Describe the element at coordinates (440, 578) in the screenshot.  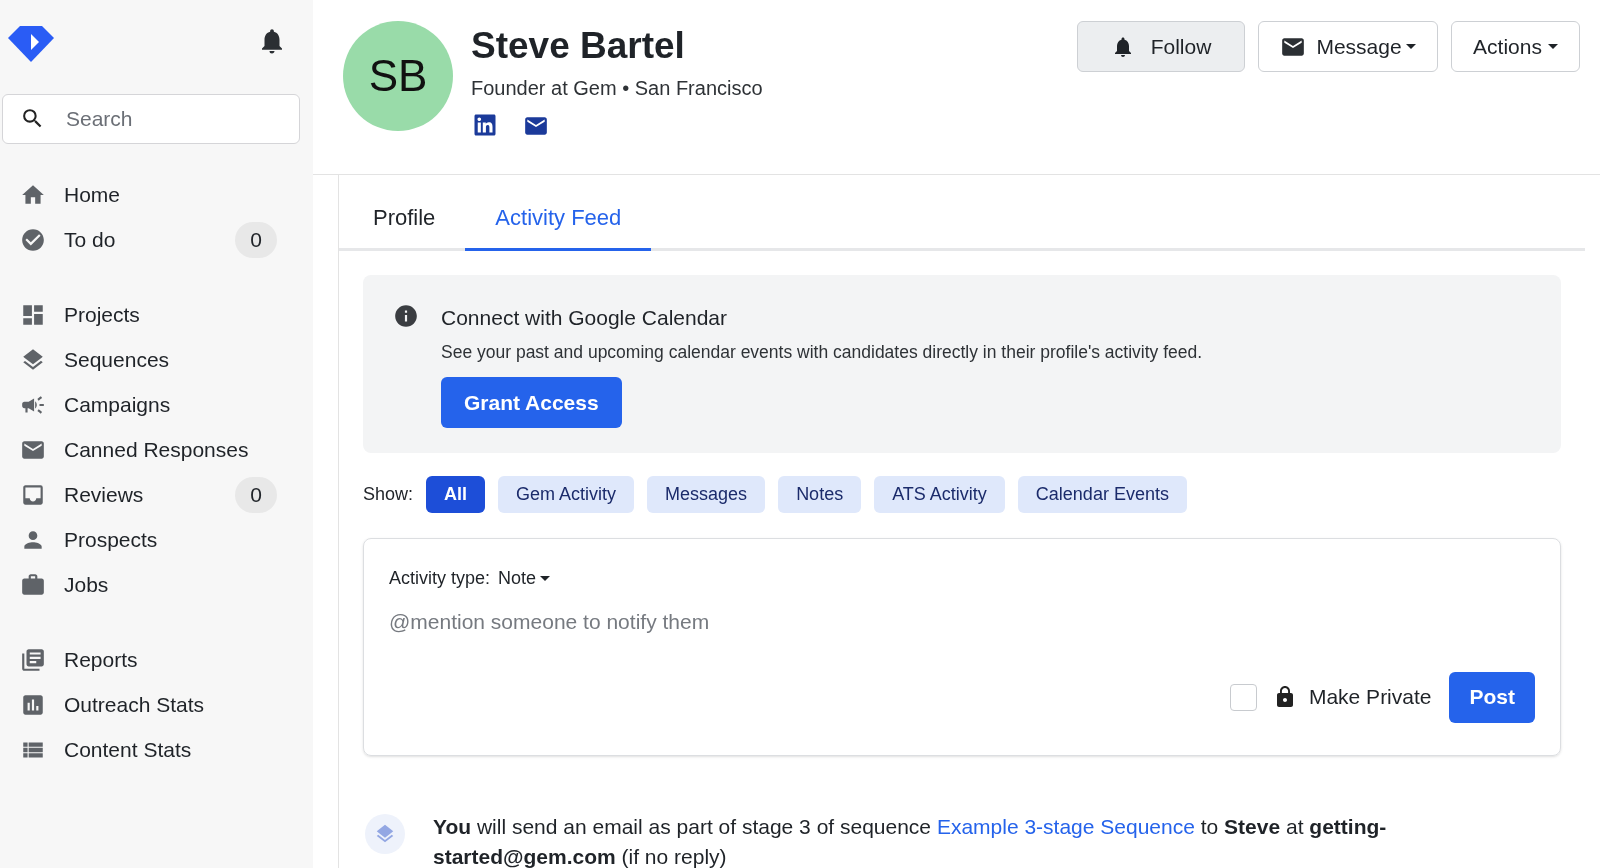
I see `activity-type-label: Activity type:` at that location.